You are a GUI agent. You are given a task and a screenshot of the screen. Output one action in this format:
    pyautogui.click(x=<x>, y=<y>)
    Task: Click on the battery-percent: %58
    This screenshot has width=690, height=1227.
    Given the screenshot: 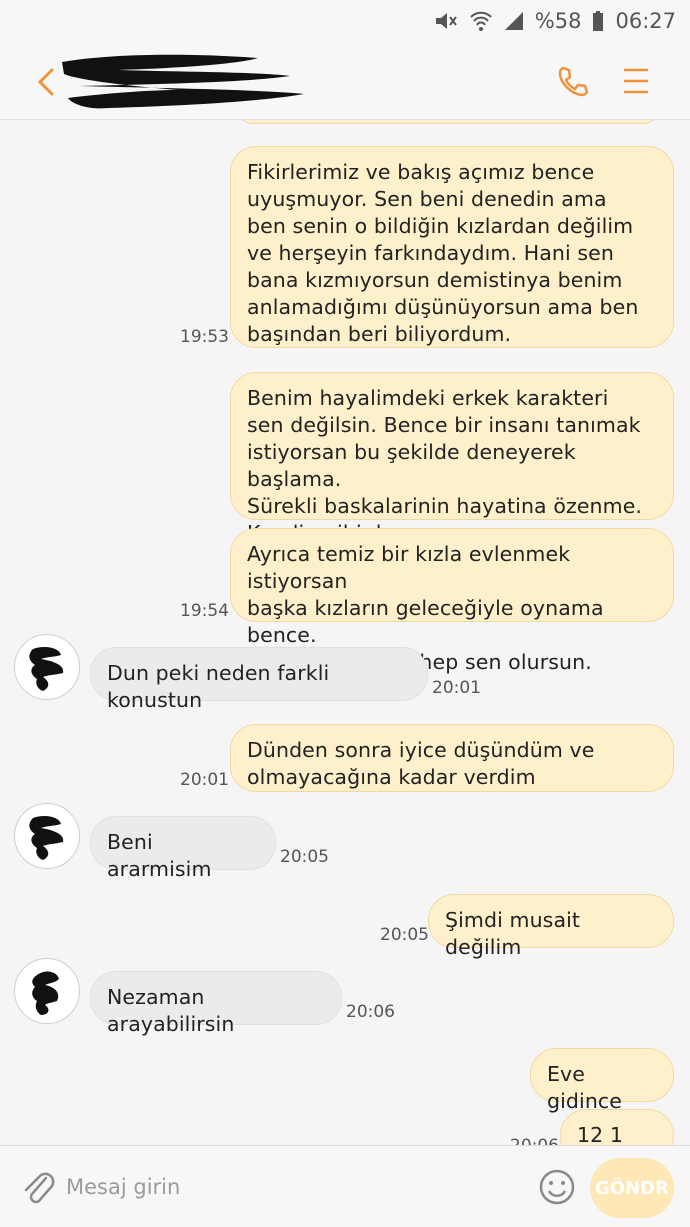 What is the action you would take?
    pyautogui.click(x=558, y=21)
    